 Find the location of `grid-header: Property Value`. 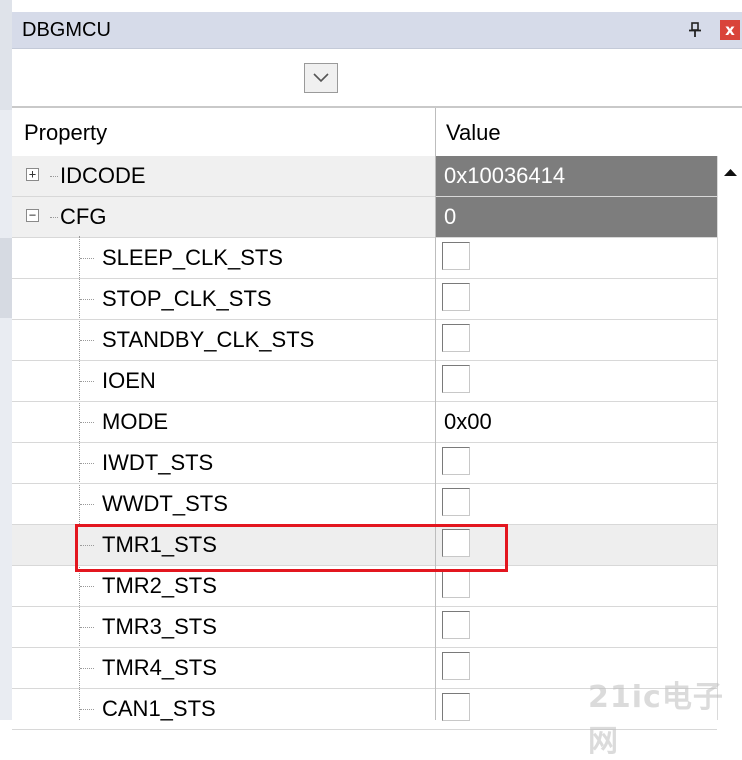

grid-header: Property Value is located at coordinates (377, 132).